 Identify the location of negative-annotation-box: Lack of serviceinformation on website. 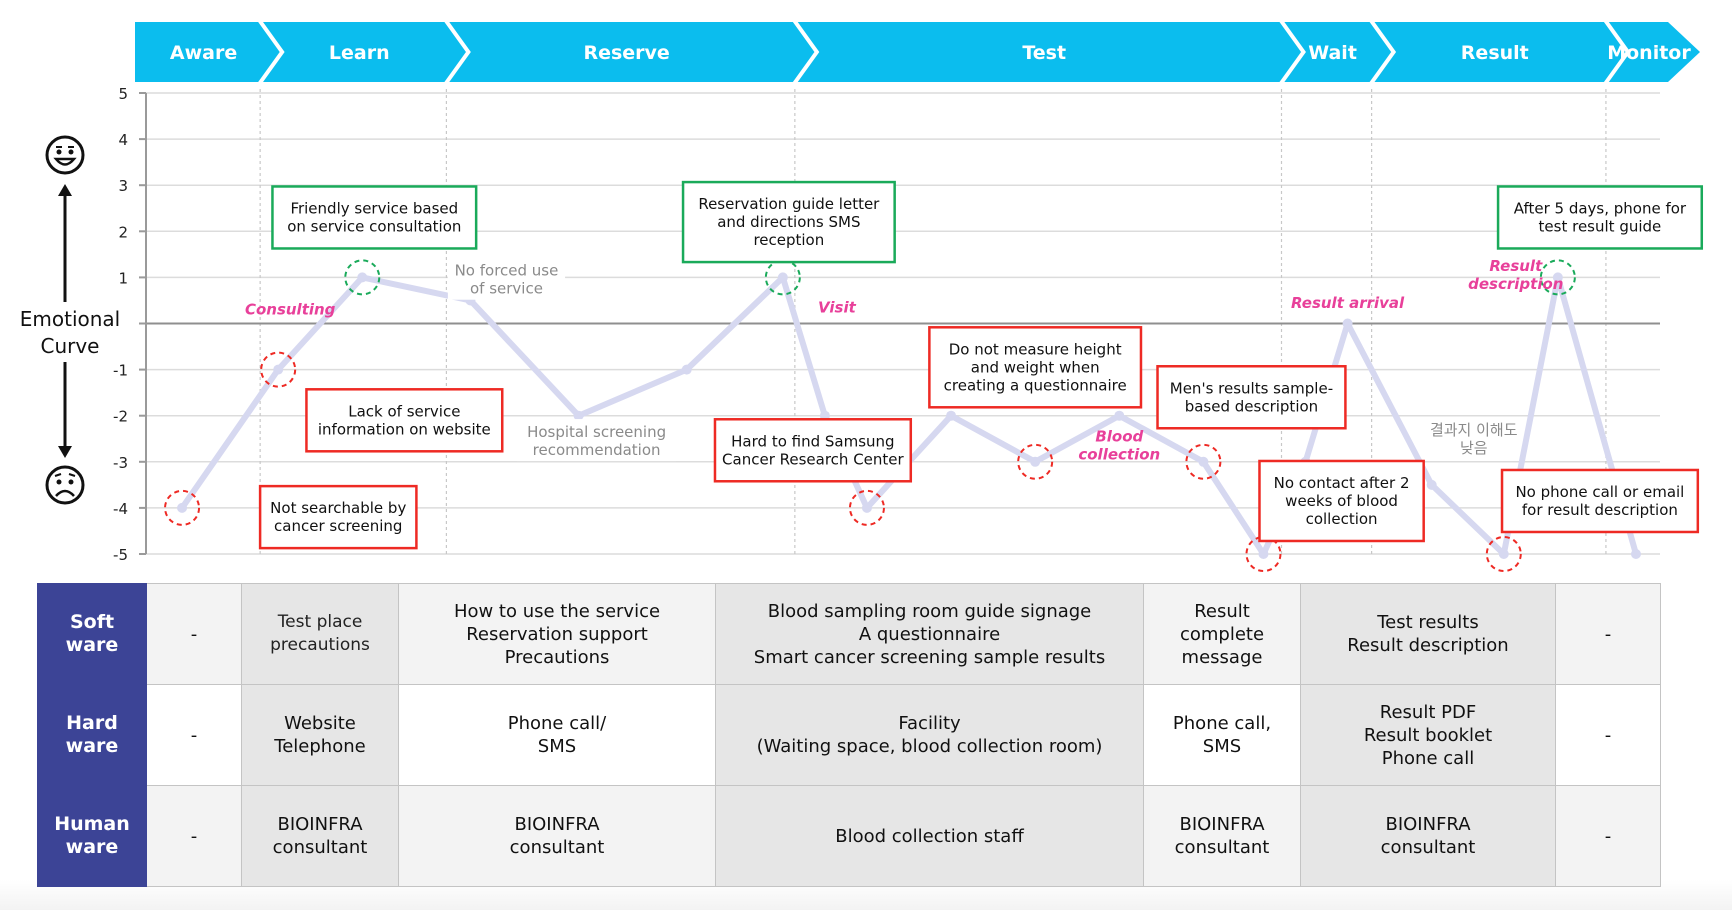
(404, 420).